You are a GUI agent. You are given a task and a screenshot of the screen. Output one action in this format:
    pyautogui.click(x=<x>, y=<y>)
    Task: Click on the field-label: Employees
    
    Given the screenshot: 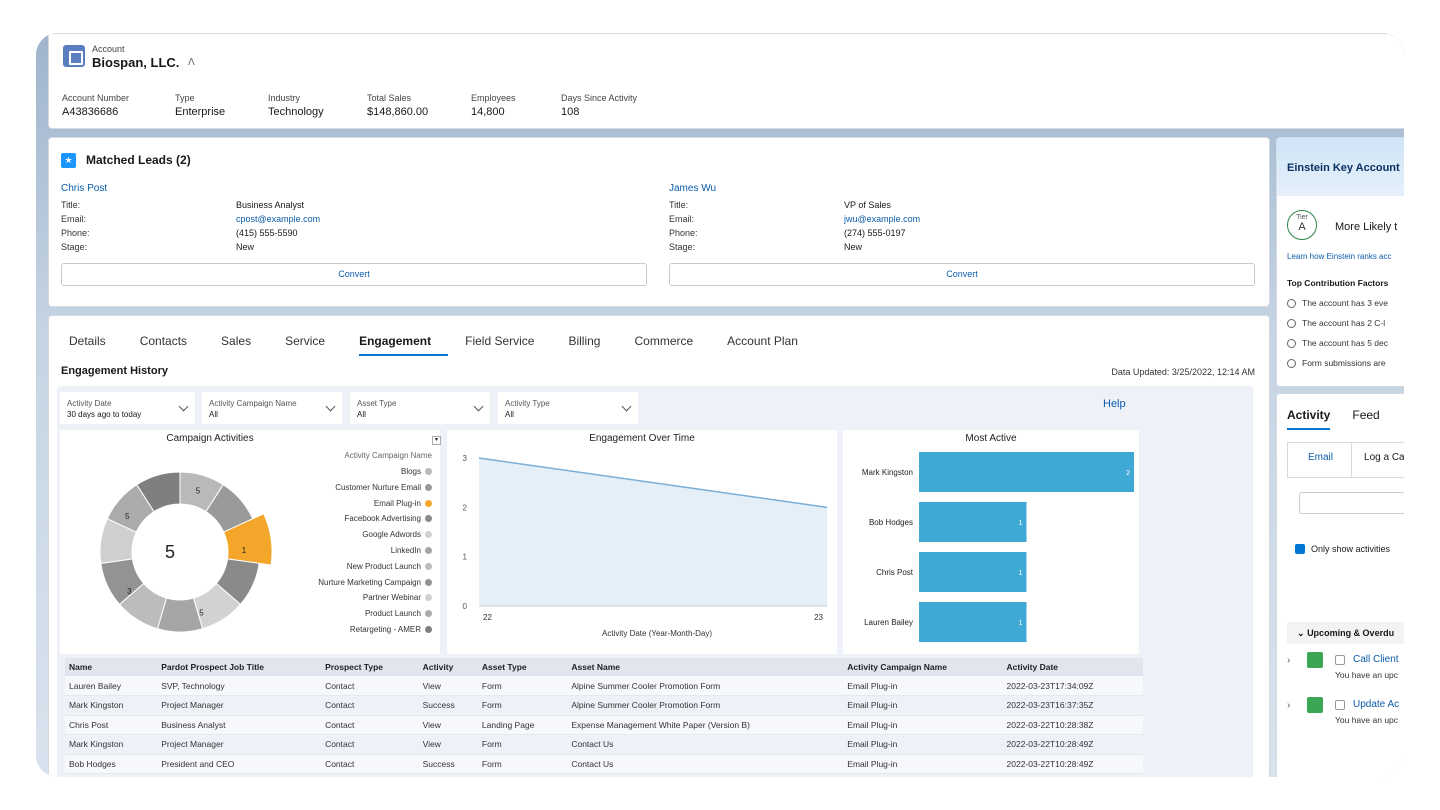 What is the action you would take?
    pyautogui.click(x=493, y=98)
    